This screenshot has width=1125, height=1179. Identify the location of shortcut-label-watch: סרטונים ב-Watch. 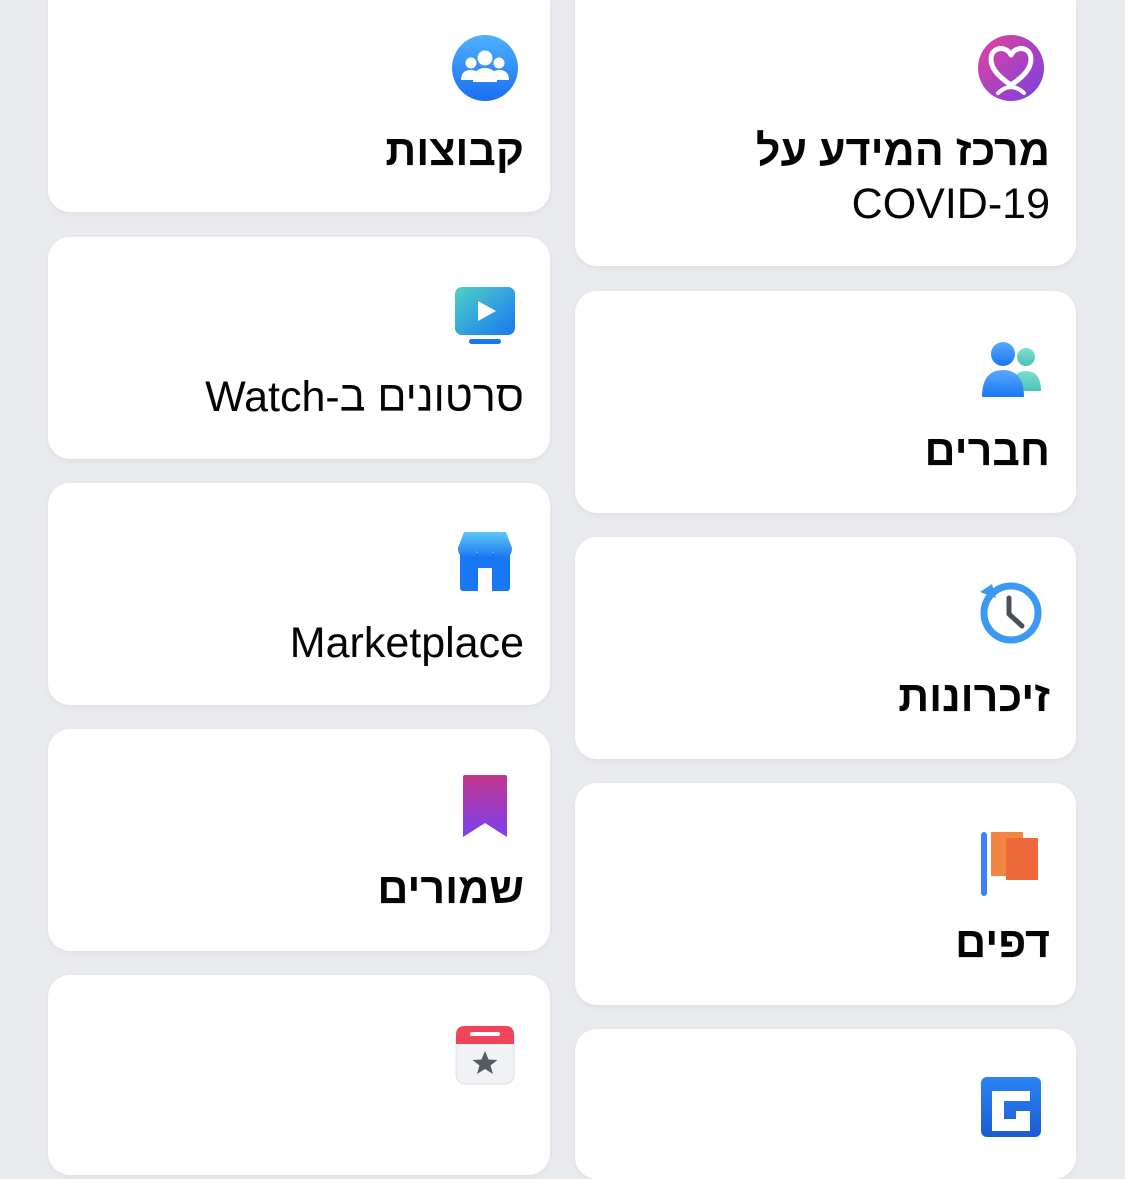
(364, 397).